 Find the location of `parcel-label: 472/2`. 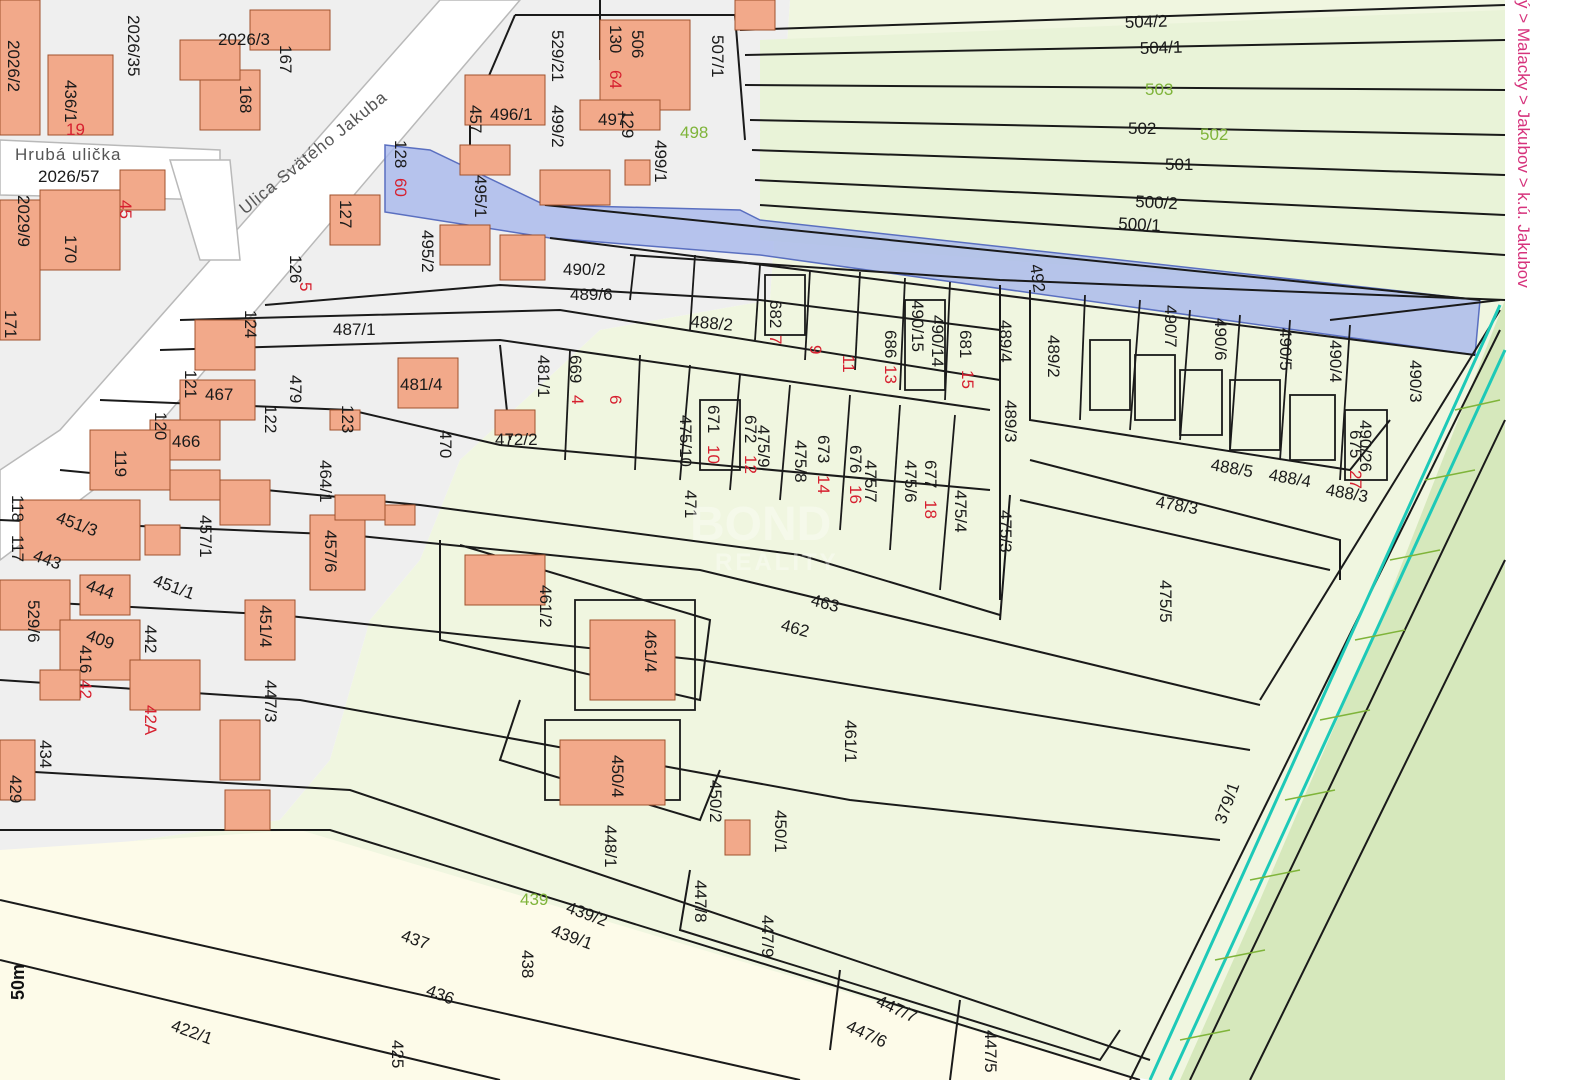

parcel-label: 472/2 is located at coordinates (516, 439).